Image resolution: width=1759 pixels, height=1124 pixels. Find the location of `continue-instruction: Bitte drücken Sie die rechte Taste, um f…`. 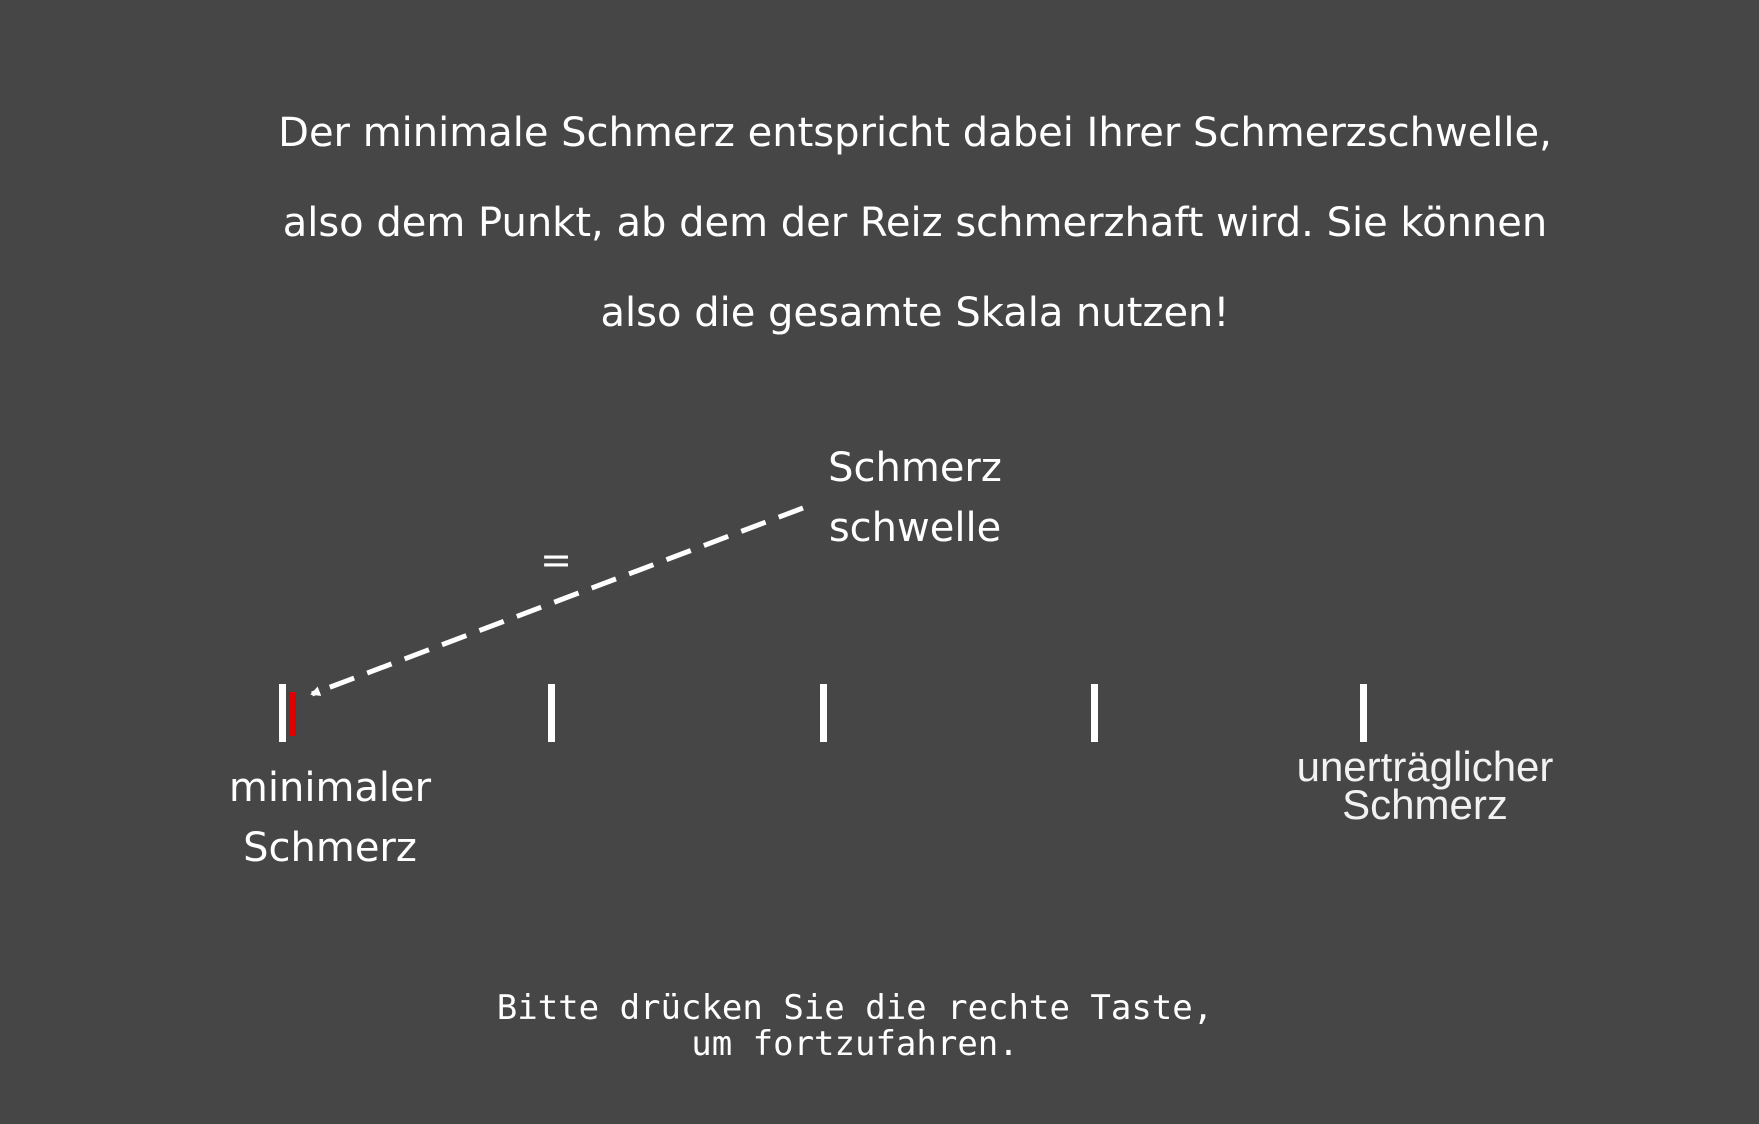

continue-instruction: Bitte drücken Sie die rechte Taste, um f… is located at coordinates (855, 1026).